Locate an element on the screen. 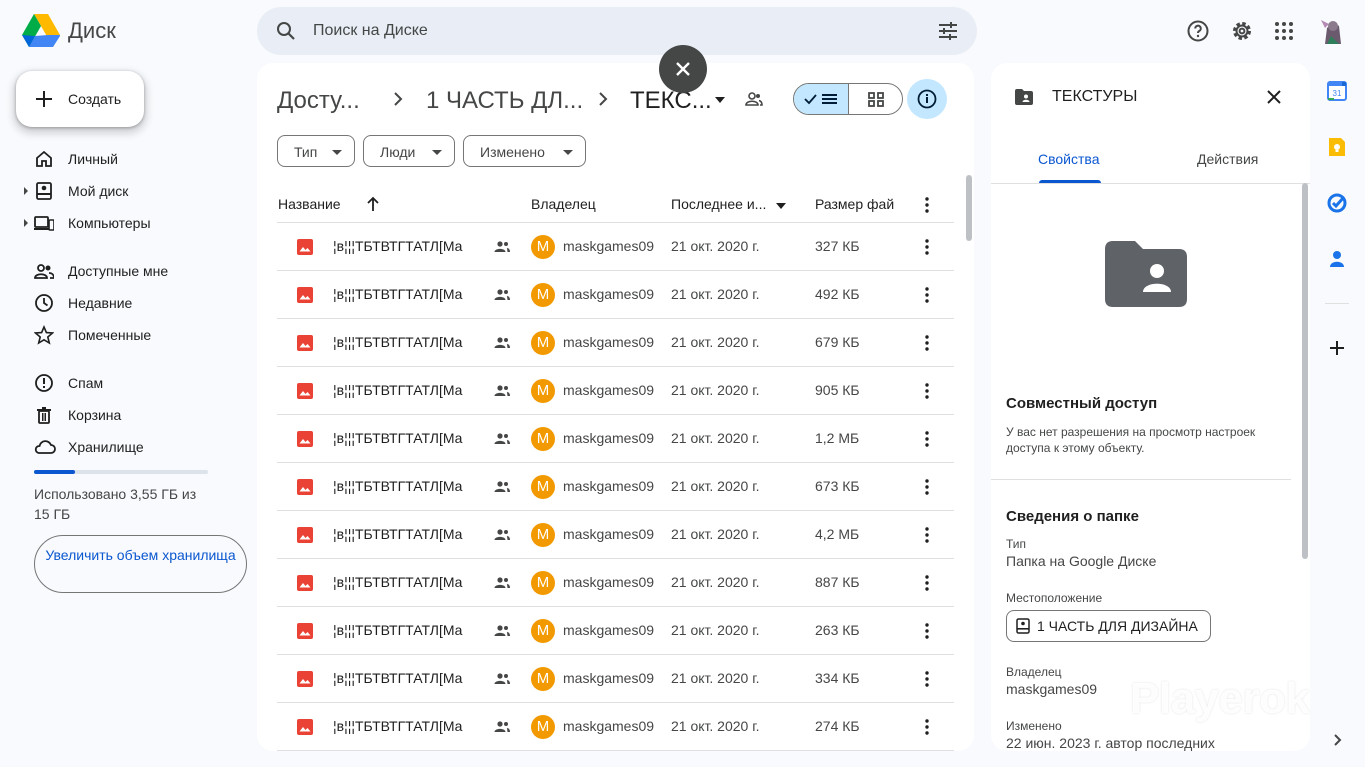  drive-logo-icon is located at coordinates (41, 31).